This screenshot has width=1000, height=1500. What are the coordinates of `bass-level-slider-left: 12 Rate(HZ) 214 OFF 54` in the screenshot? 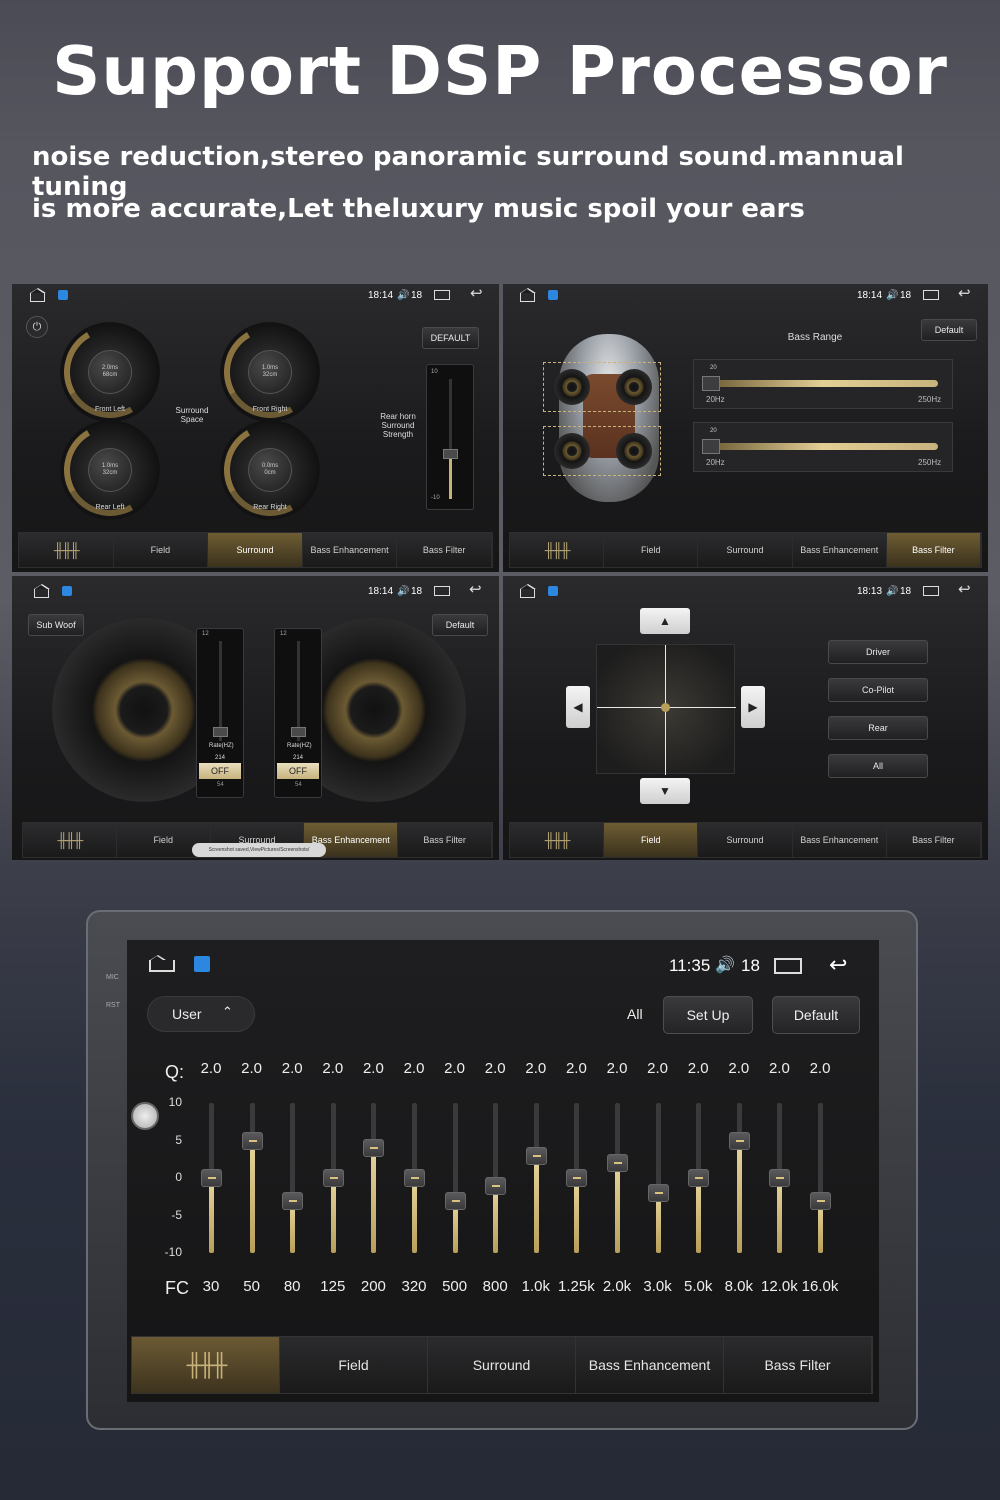 It's located at (220, 713).